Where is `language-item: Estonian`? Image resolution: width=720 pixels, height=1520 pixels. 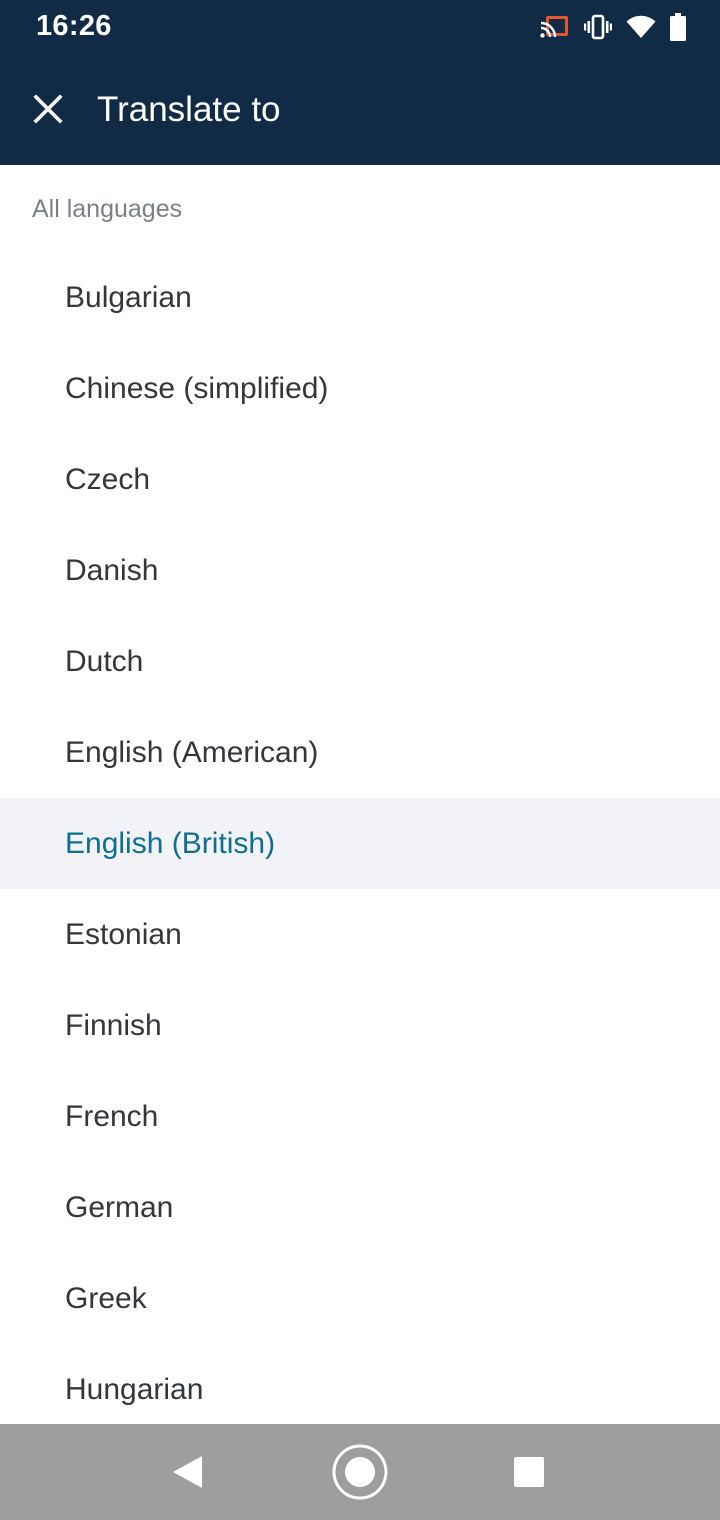 language-item: Estonian is located at coordinates (360, 934).